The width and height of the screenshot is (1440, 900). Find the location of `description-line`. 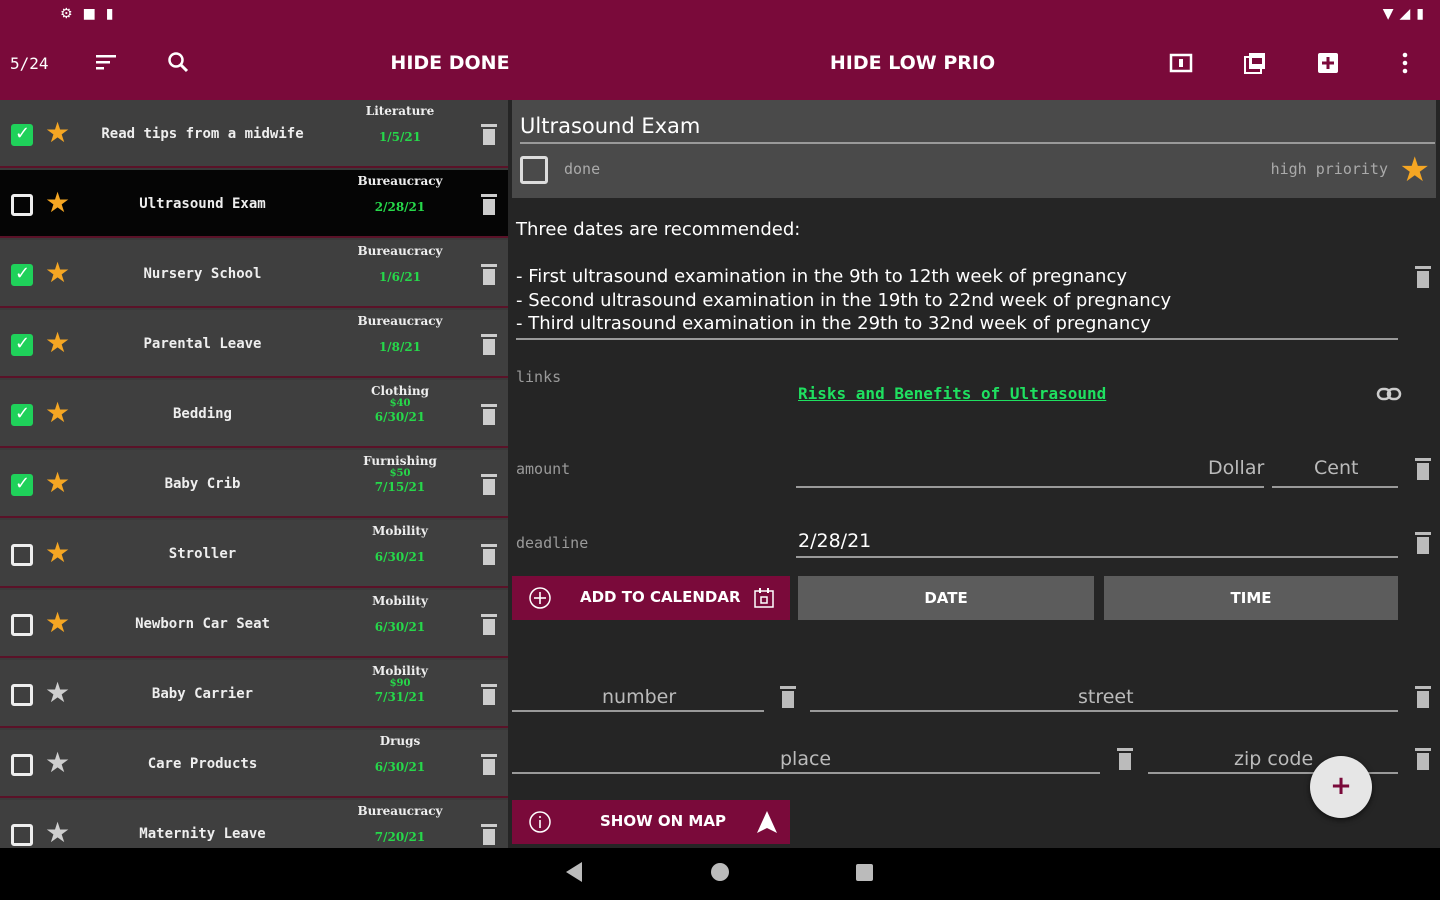

description-line is located at coordinates (956, 254).